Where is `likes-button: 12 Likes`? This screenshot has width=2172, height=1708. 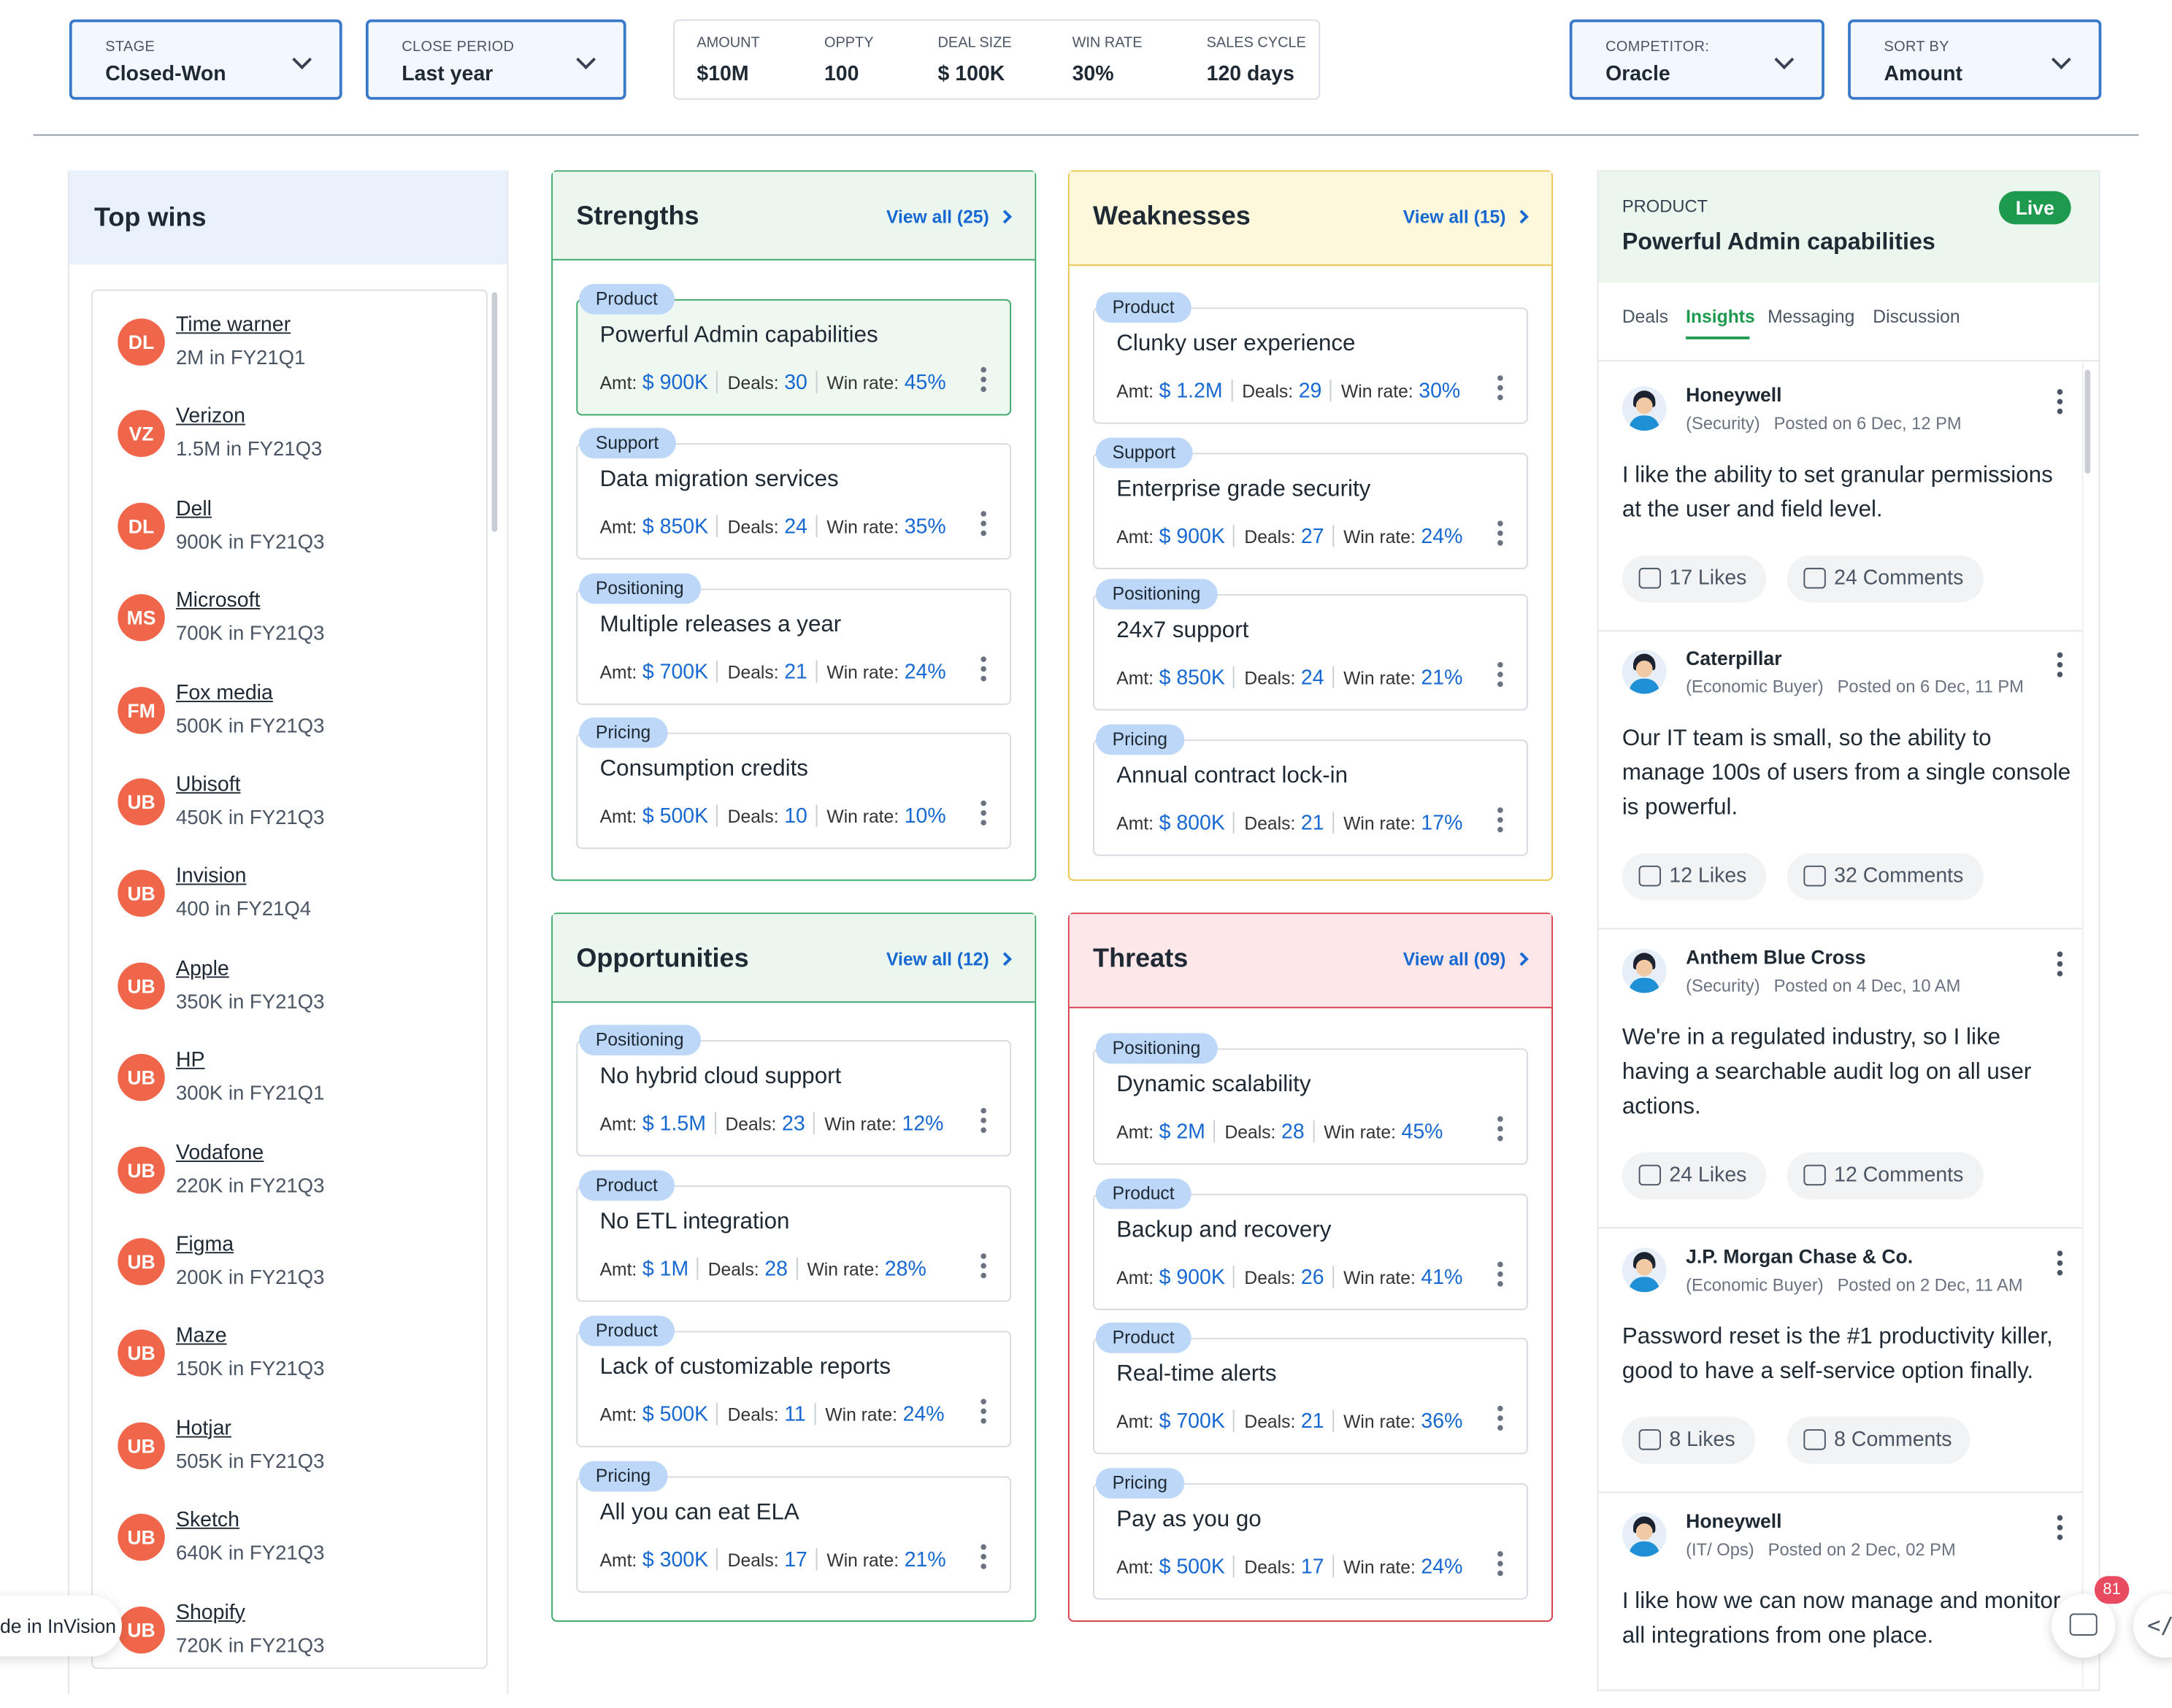
likes-button: 12 Likes is located at coordinates (1695, 877).